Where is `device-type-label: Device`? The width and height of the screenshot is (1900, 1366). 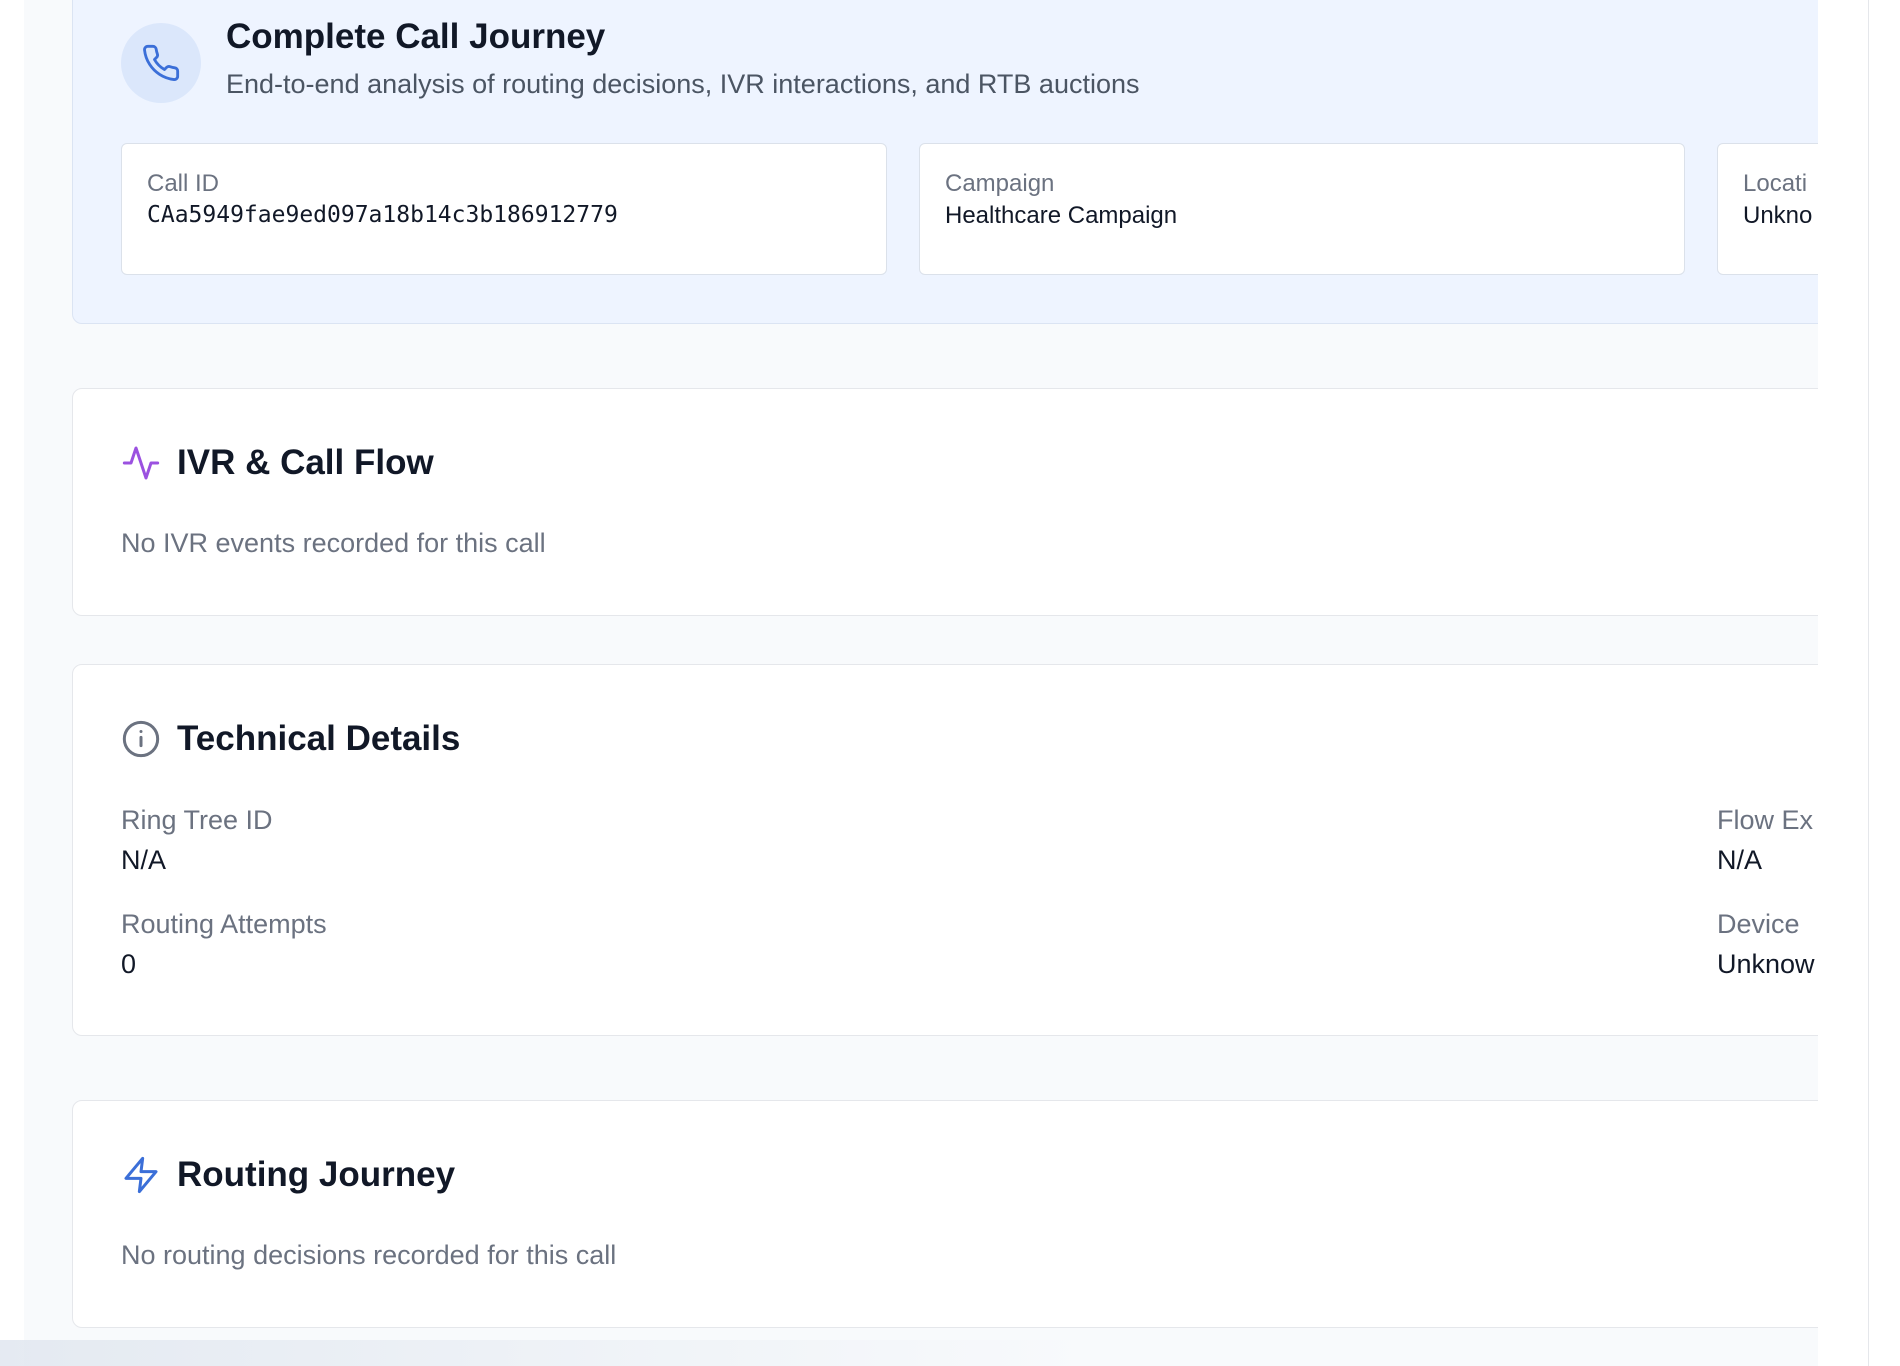
device-type-label: Device is located at coordinates (1758, 924).